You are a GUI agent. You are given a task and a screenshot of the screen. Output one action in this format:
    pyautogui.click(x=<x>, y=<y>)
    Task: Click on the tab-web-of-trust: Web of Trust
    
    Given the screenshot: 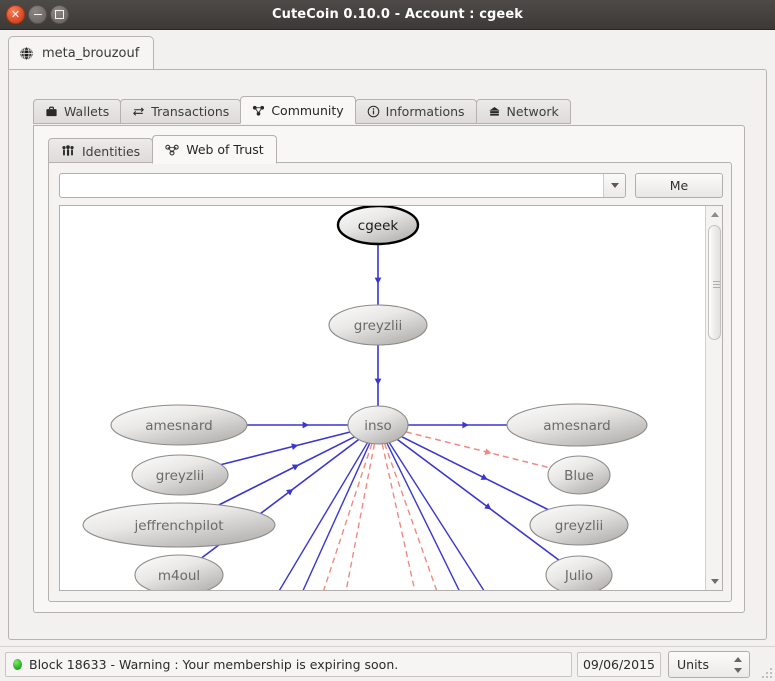 What is the action you would take?
    pyautogui.click(x=214, y=149)
    